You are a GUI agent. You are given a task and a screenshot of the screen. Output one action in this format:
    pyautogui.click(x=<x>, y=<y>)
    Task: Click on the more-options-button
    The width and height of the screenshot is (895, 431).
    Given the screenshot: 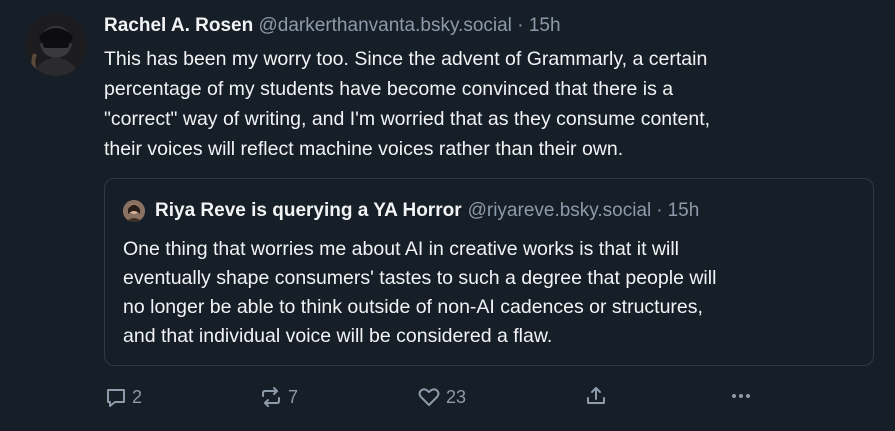 What is the action you would take?
    pyautogui.click(x=743, y=396)
    